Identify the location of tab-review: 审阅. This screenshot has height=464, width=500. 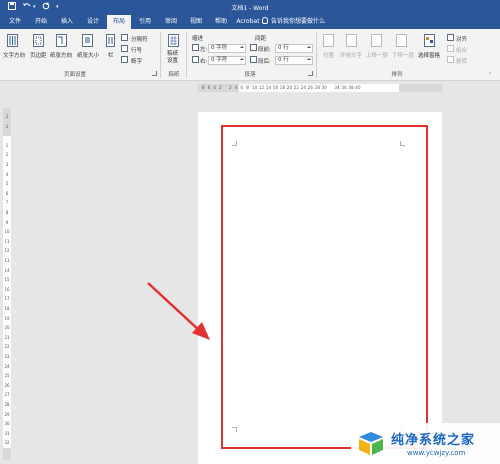
(171, 22).